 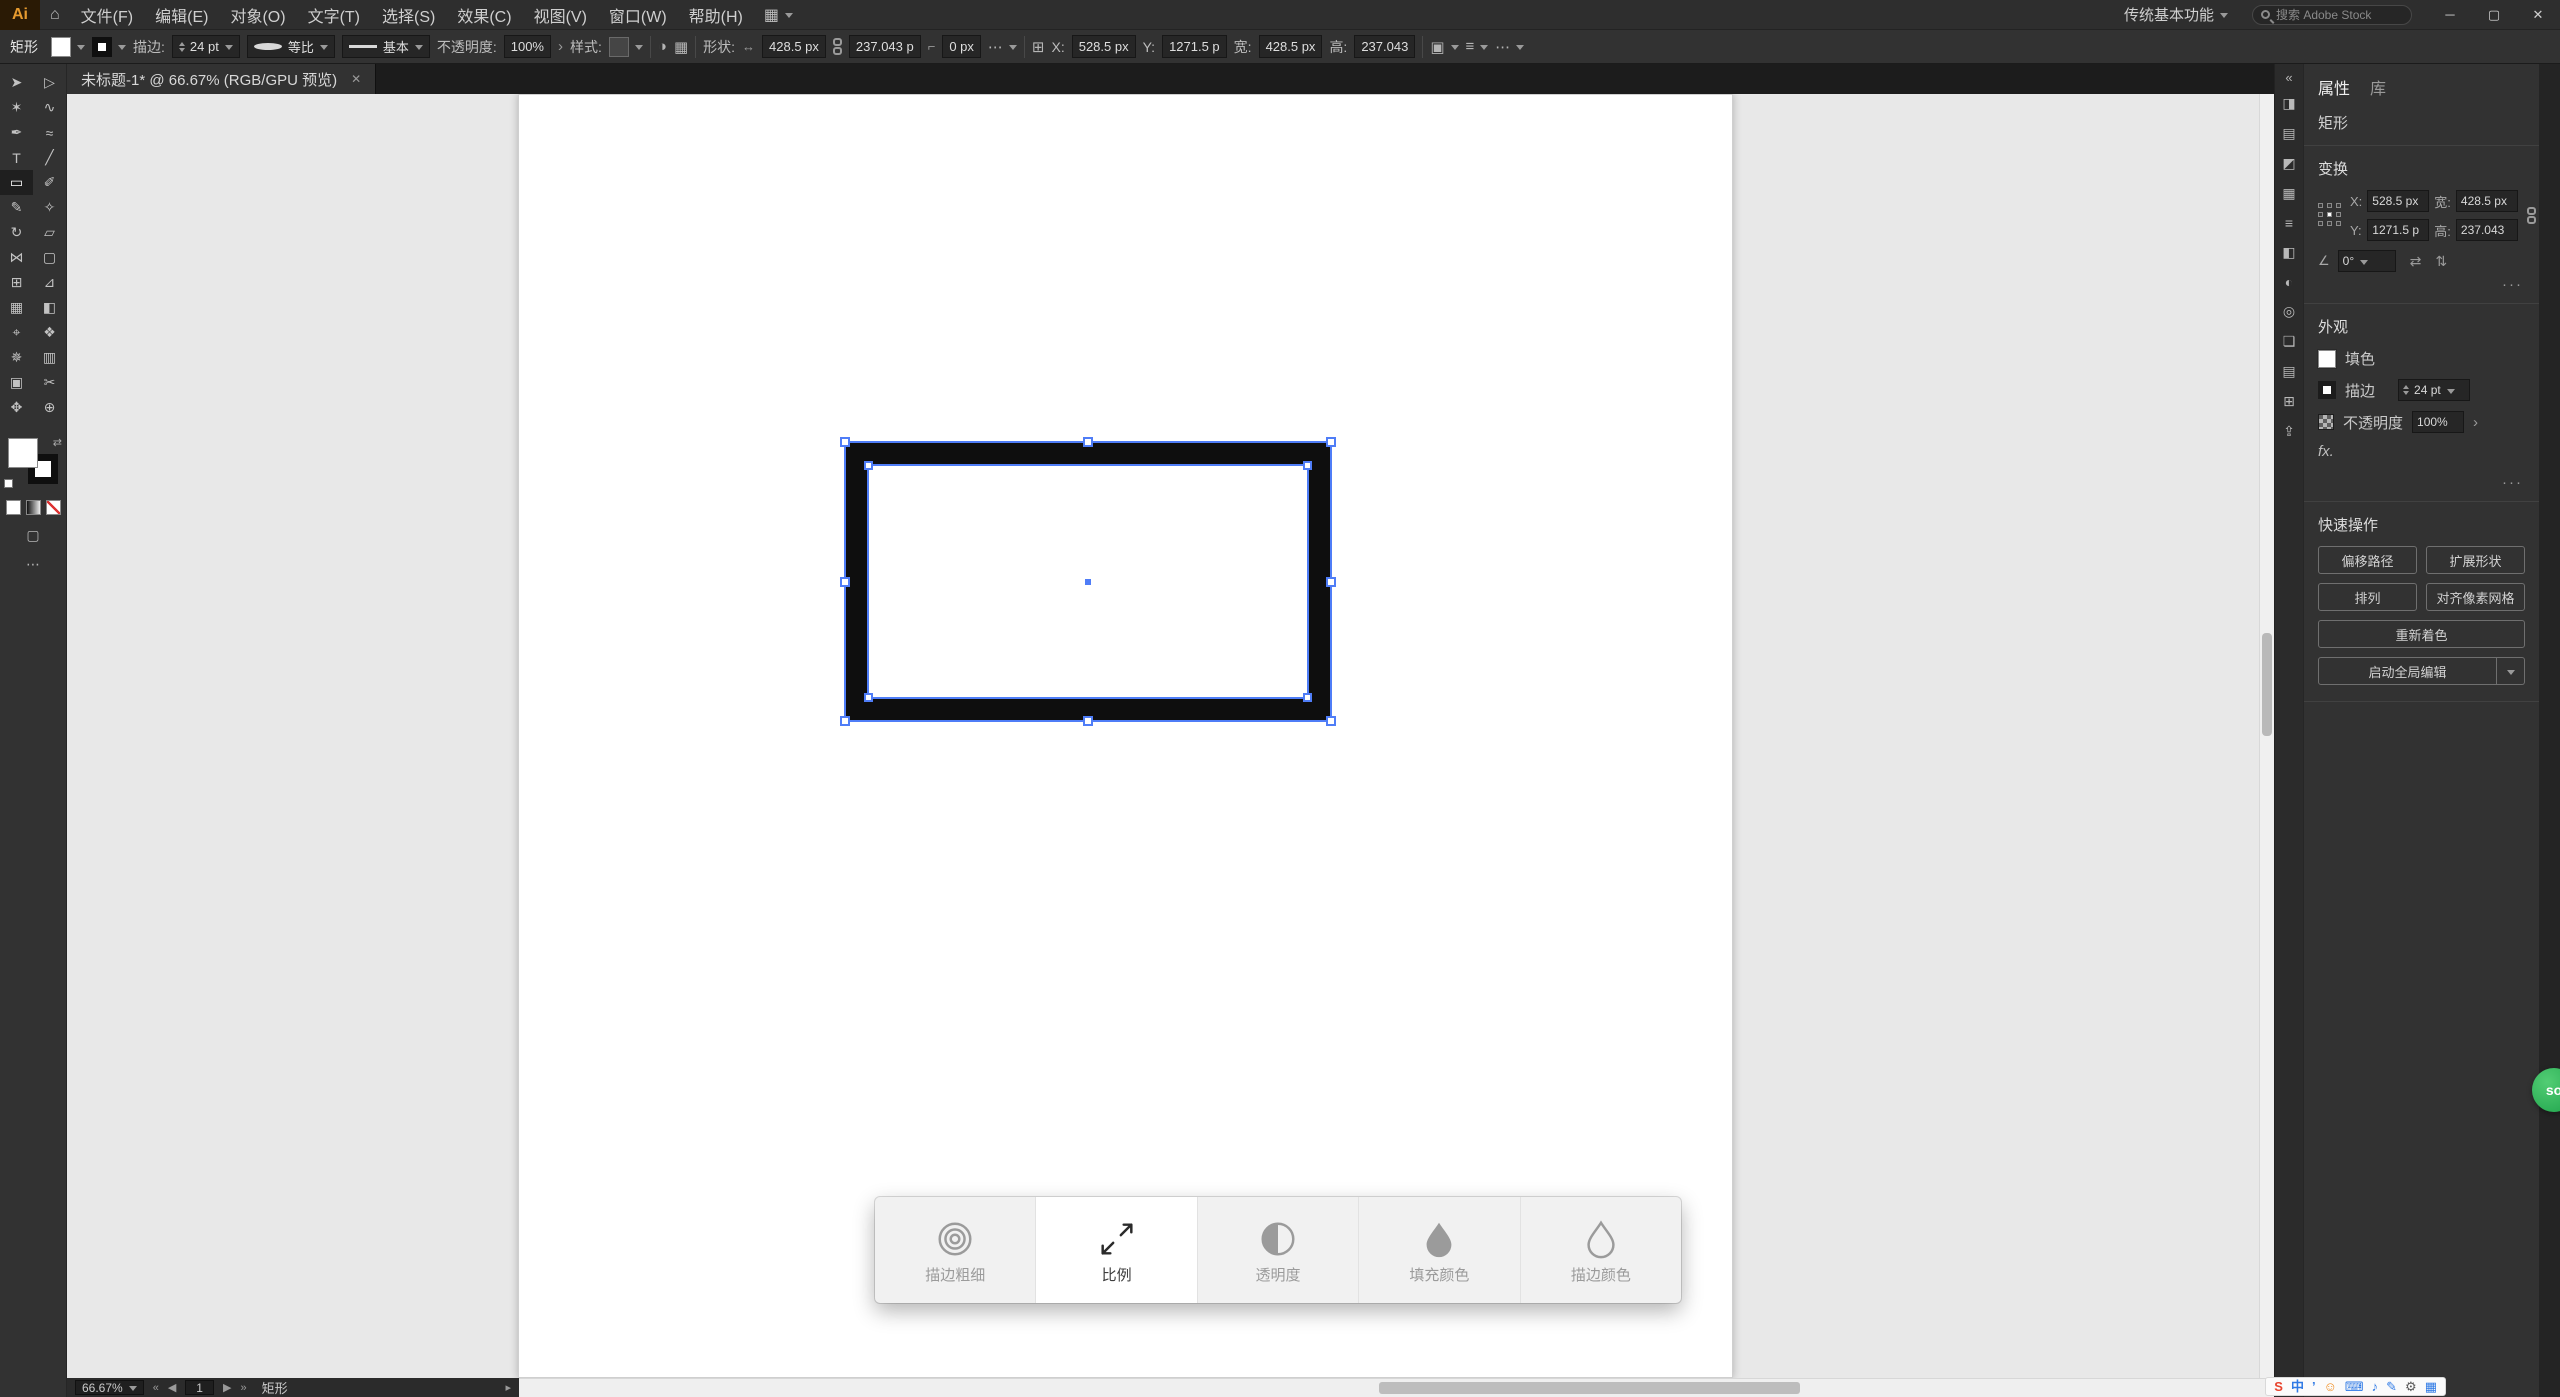 I want to click on tool-button: ✥, so click(x=16, y=407).